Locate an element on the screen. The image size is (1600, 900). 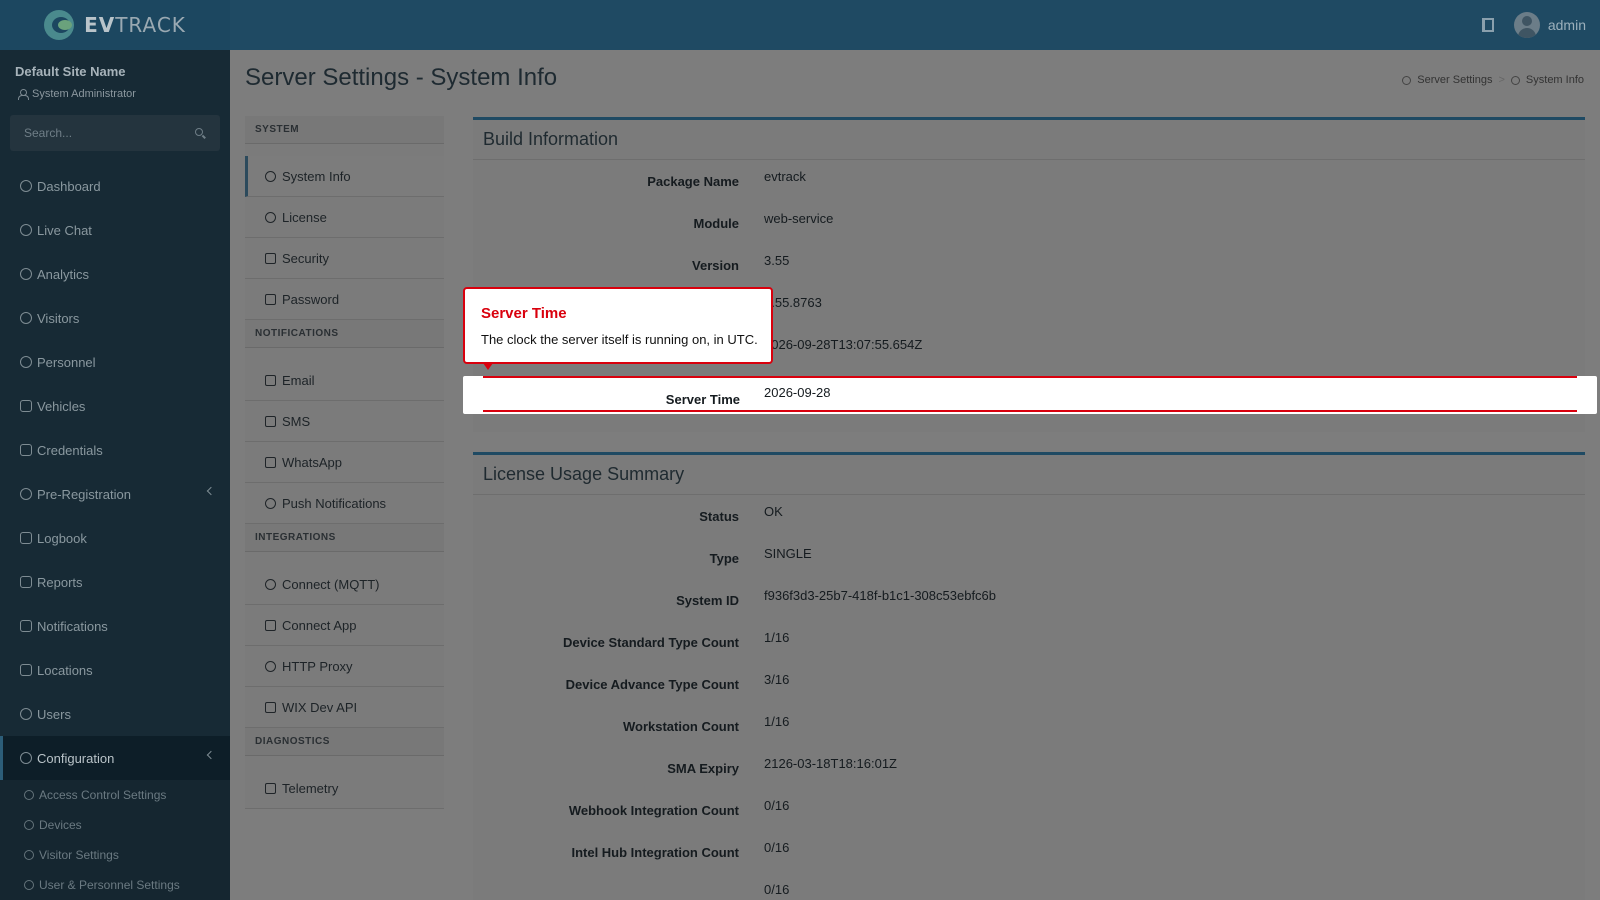
brand-logo: EVTRACK is located at coordinates (115, 25).